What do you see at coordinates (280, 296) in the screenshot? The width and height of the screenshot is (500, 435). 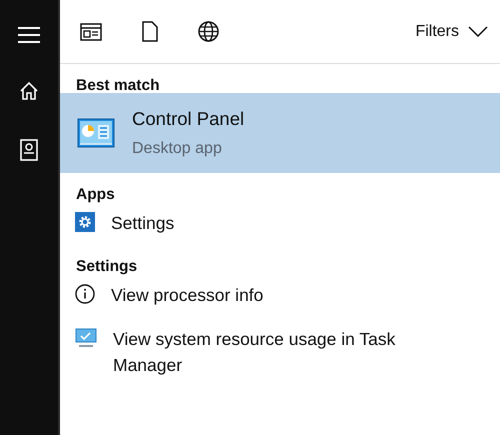 I see `result-item: View processor info` at bounding box center [280, 296].